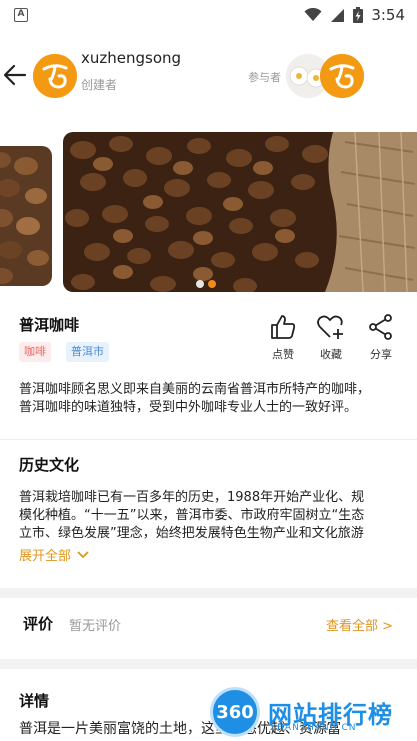 This screenshot has width=417, height=741. Describe the element at coordinates (192, 515) in the screenshot. I see `history-line: 模化种植。“十一五”以来，普洱市委、市政府牢固树立“生态` at that location.